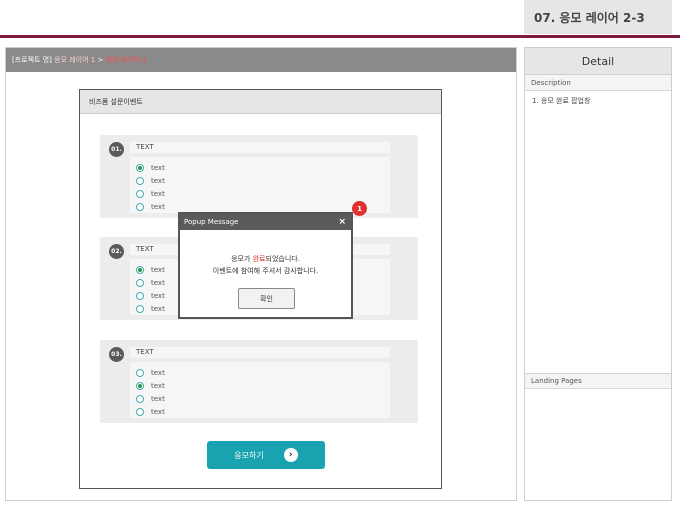 This screenshot has height=510, width=680. What do you see at coordinates (598, 61) in the screenshot?
I see `detail-title: Detail` at bounding box center [598, 61].